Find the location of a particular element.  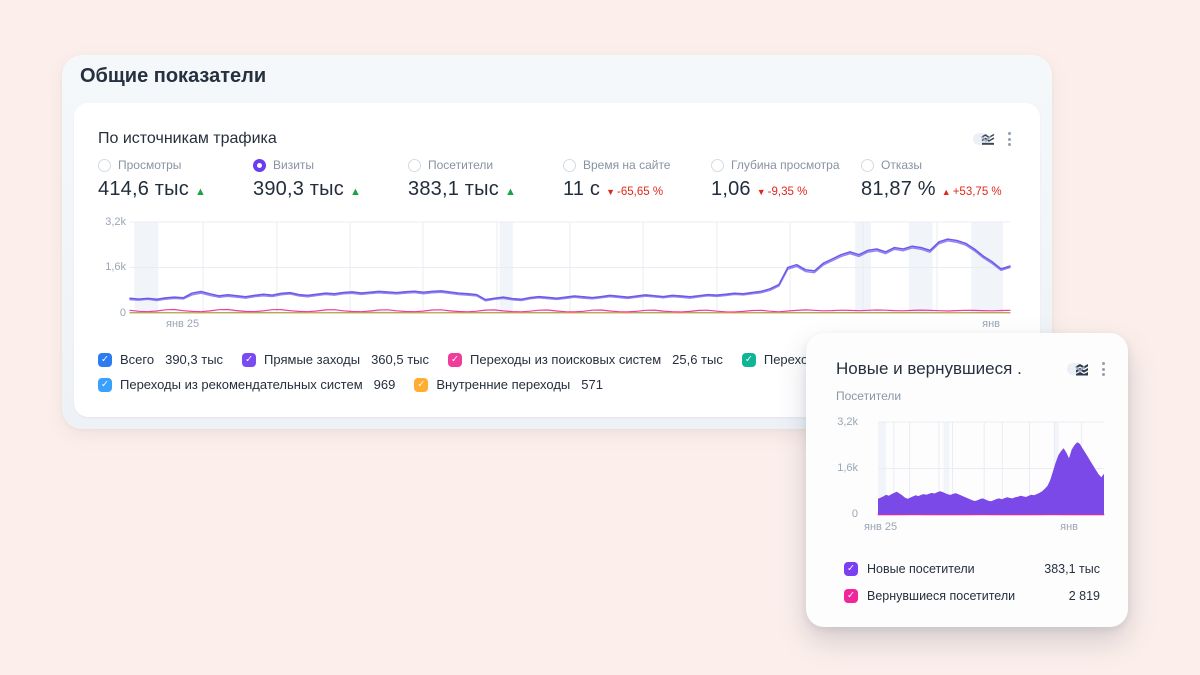

panel-title: Общие показатели is located at coordinates (173, 76).